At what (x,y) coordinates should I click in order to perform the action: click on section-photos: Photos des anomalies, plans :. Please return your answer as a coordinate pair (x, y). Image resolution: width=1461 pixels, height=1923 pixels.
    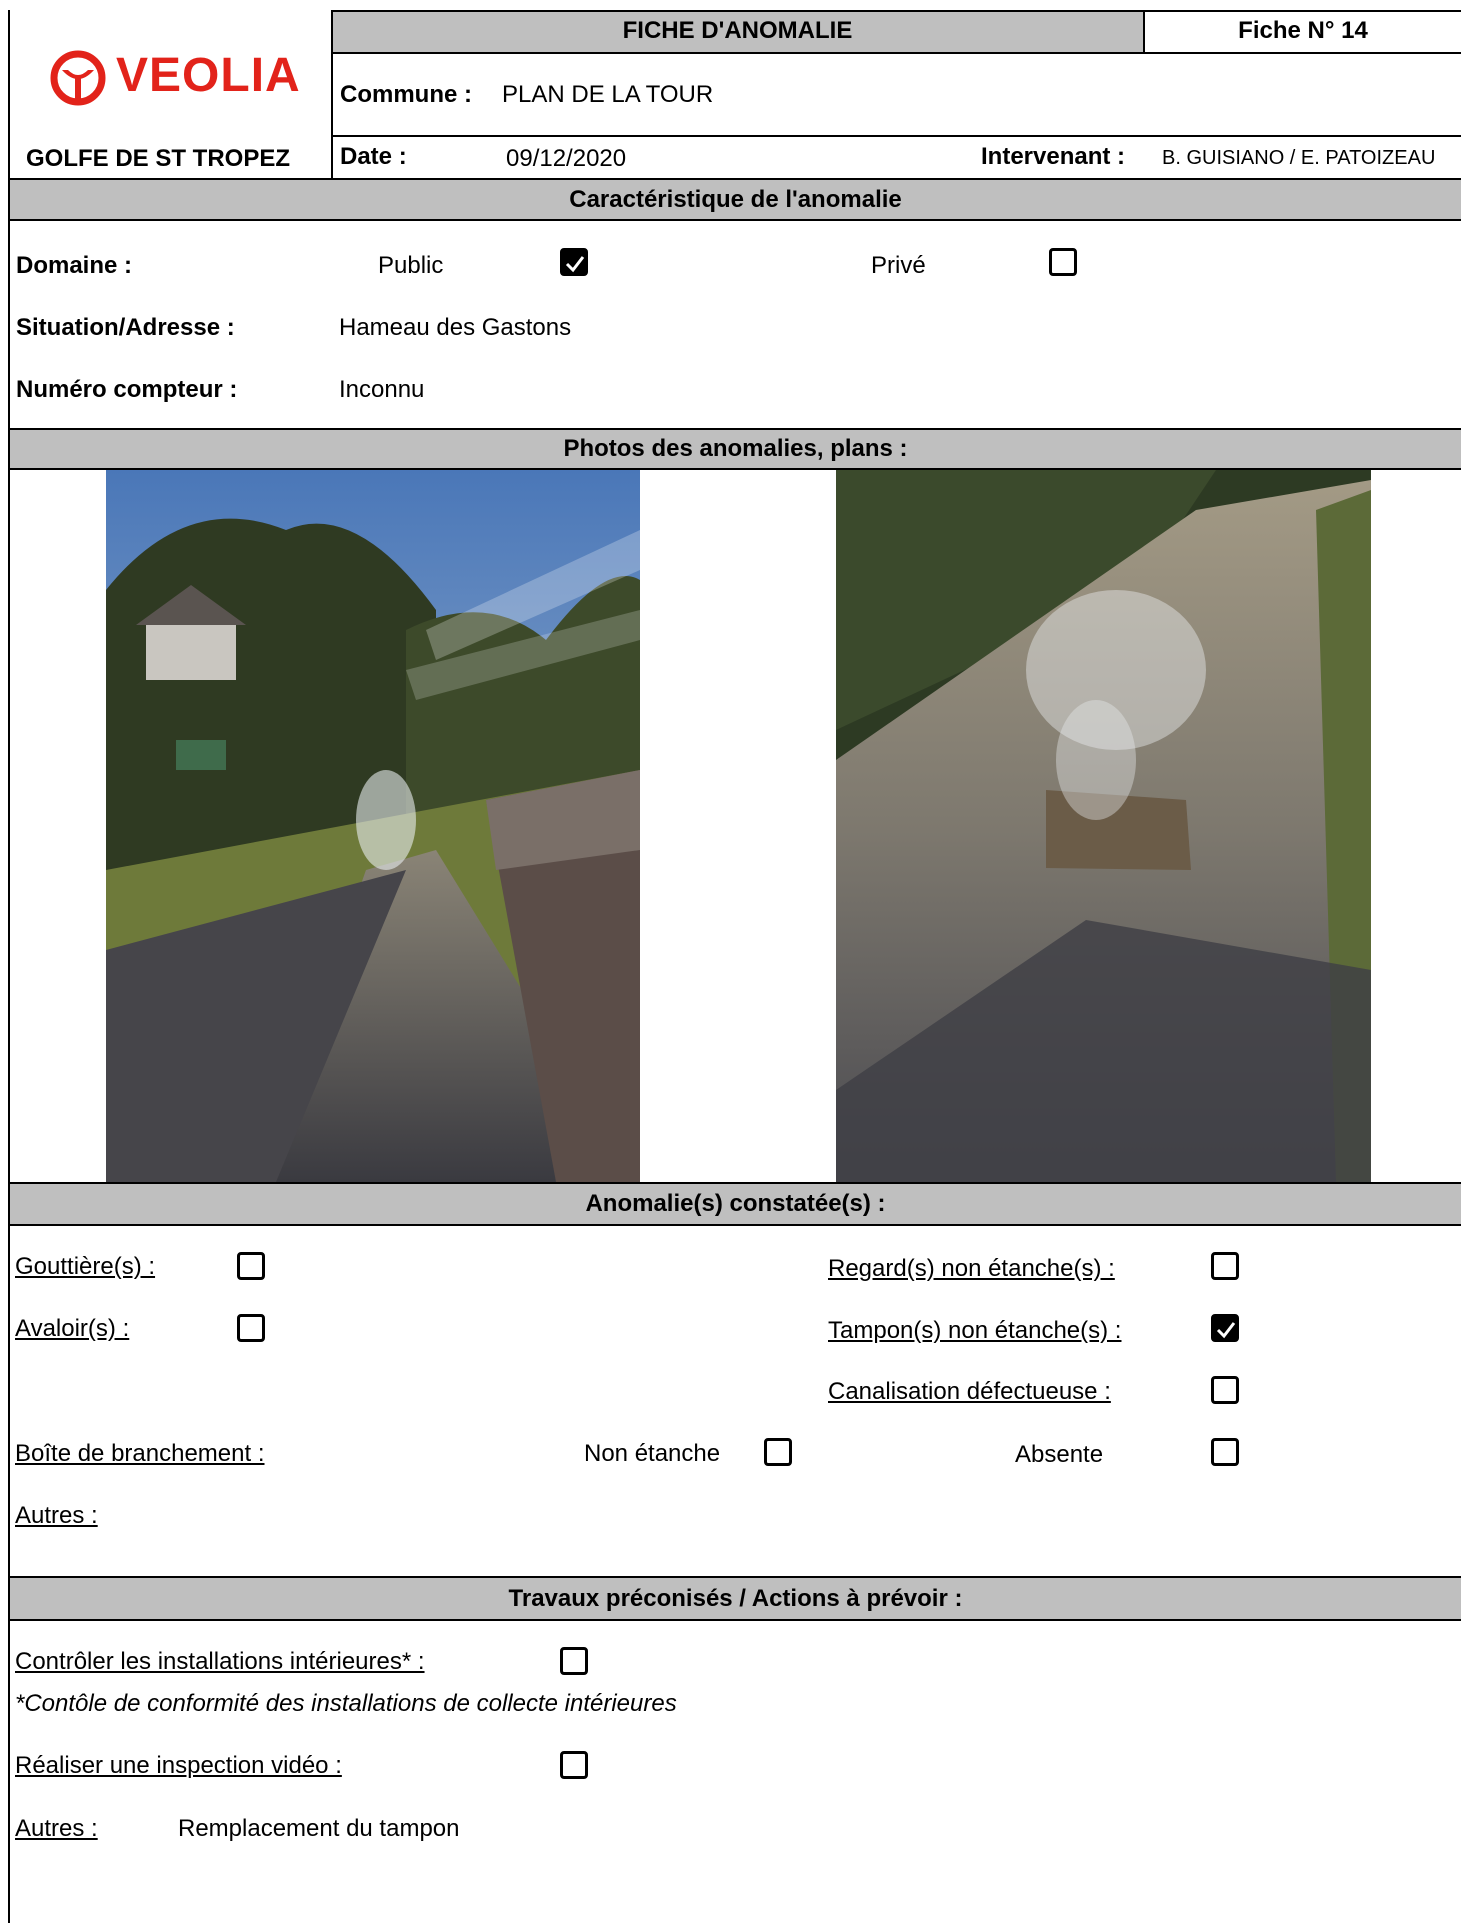
    Looking at the image, I should click on (735, 448).